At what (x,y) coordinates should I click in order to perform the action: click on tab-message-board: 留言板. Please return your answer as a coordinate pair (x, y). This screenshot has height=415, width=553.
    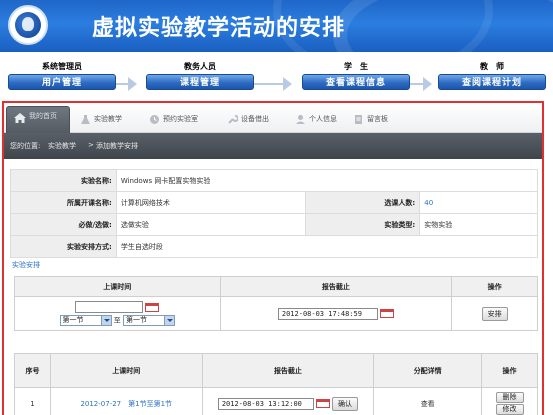
    Looking at the image, I should click on (370, 119).